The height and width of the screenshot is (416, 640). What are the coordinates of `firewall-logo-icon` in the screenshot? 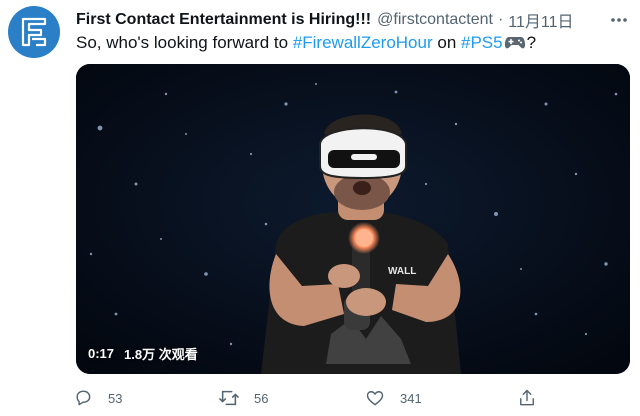 It's located at (34, 32).